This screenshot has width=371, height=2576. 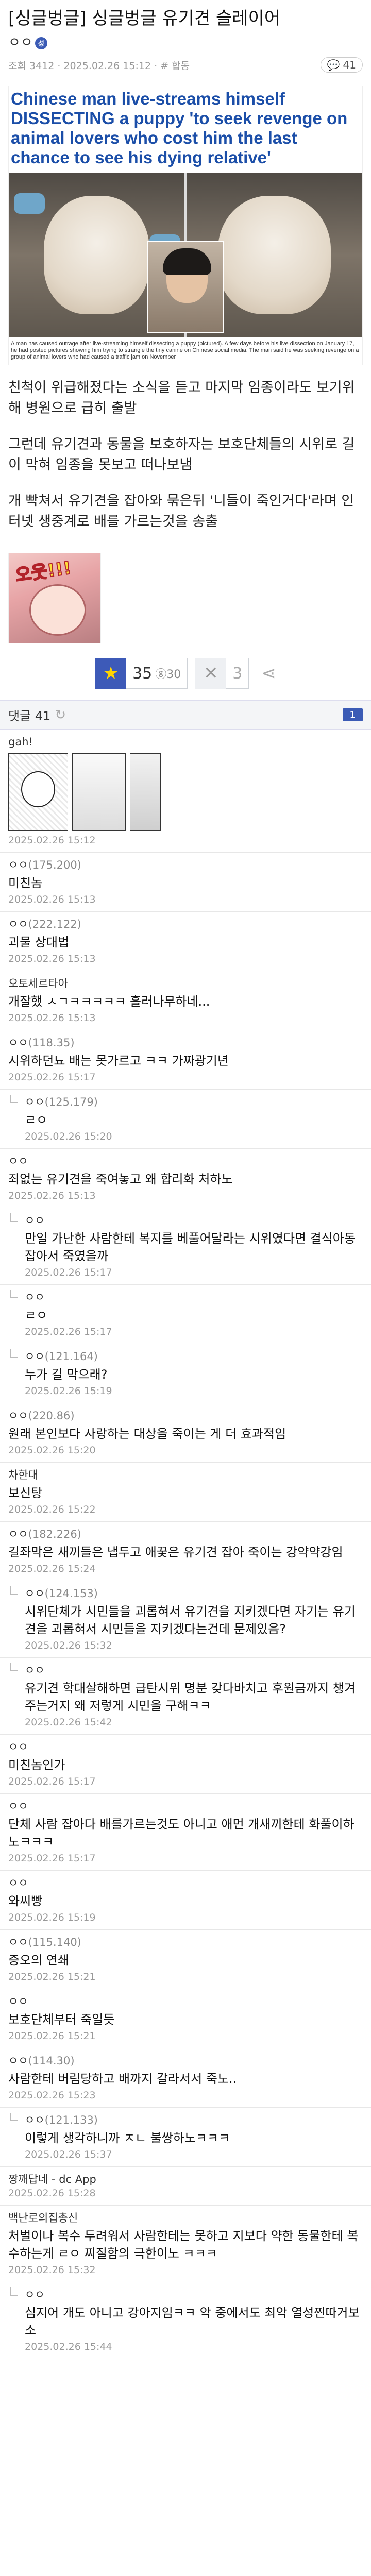 I want to click on comment-nick: ㅇㅇ(182.226), so click(x=185, y=1534).